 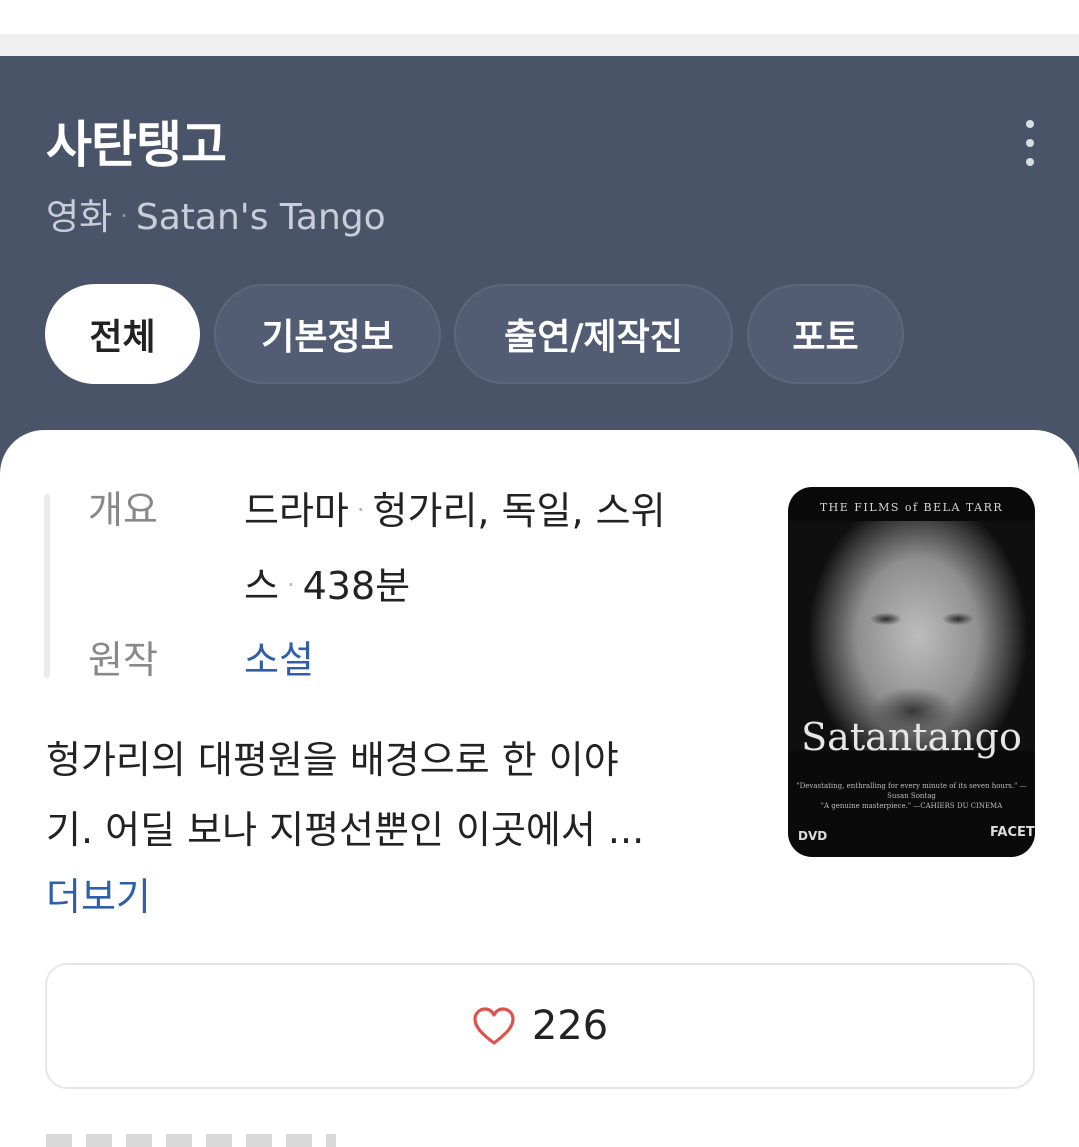 What do you see at coordinates (911, 507) in the screenshot?
I see `poster-top-text: THE FILMS of BELA TARR` at bounding box center [911, 507].